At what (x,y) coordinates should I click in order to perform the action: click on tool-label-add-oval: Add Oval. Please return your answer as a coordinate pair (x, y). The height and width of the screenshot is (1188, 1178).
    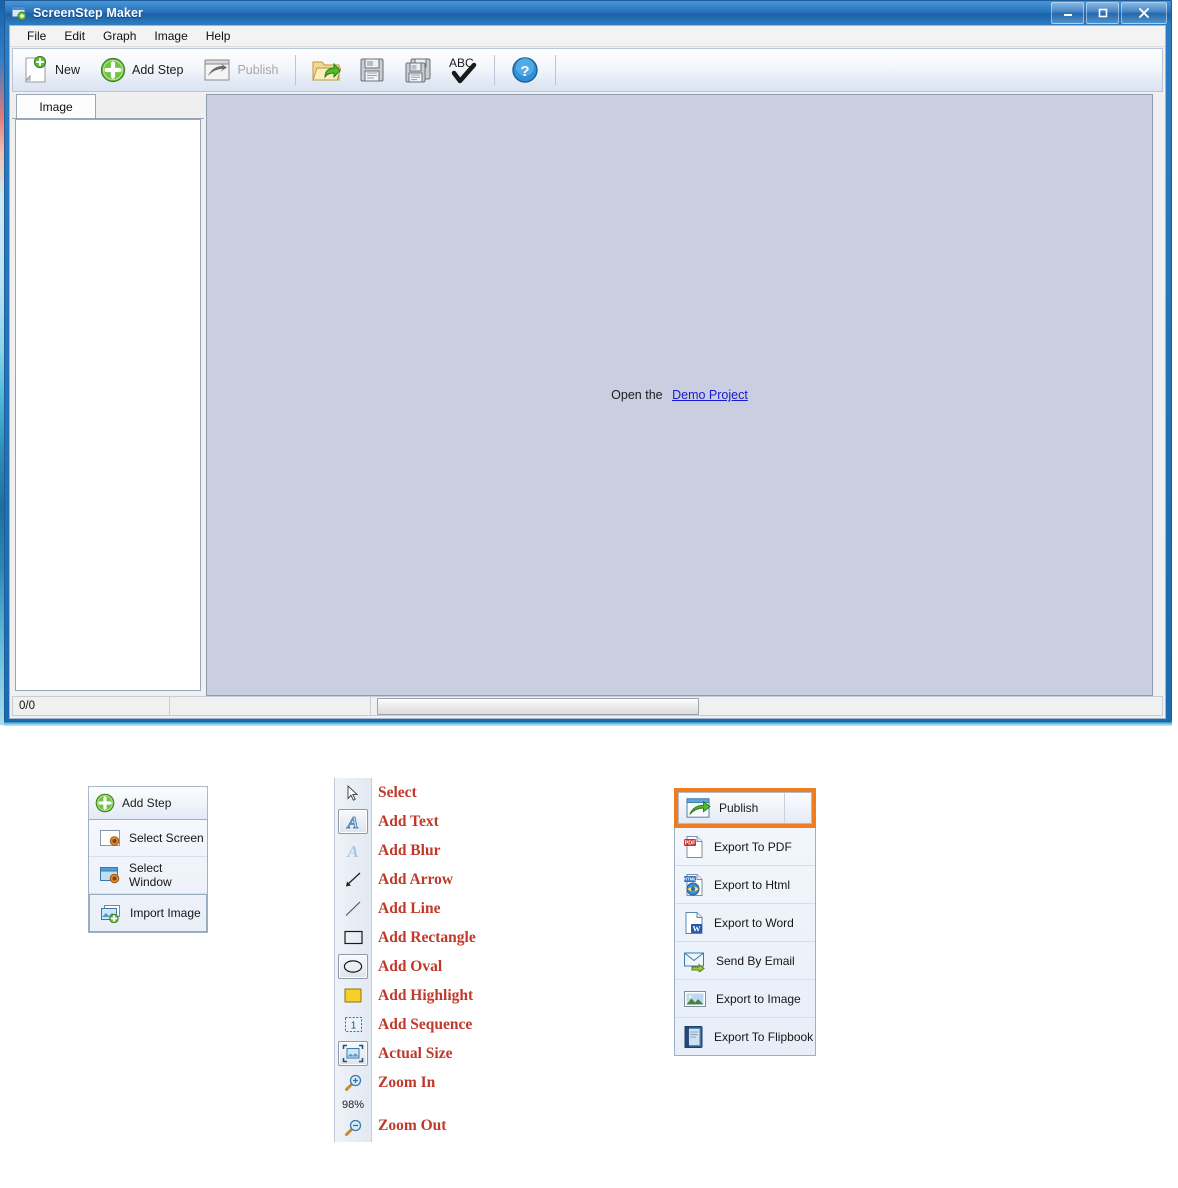
    Looking at the image, I should click on (410, 966).